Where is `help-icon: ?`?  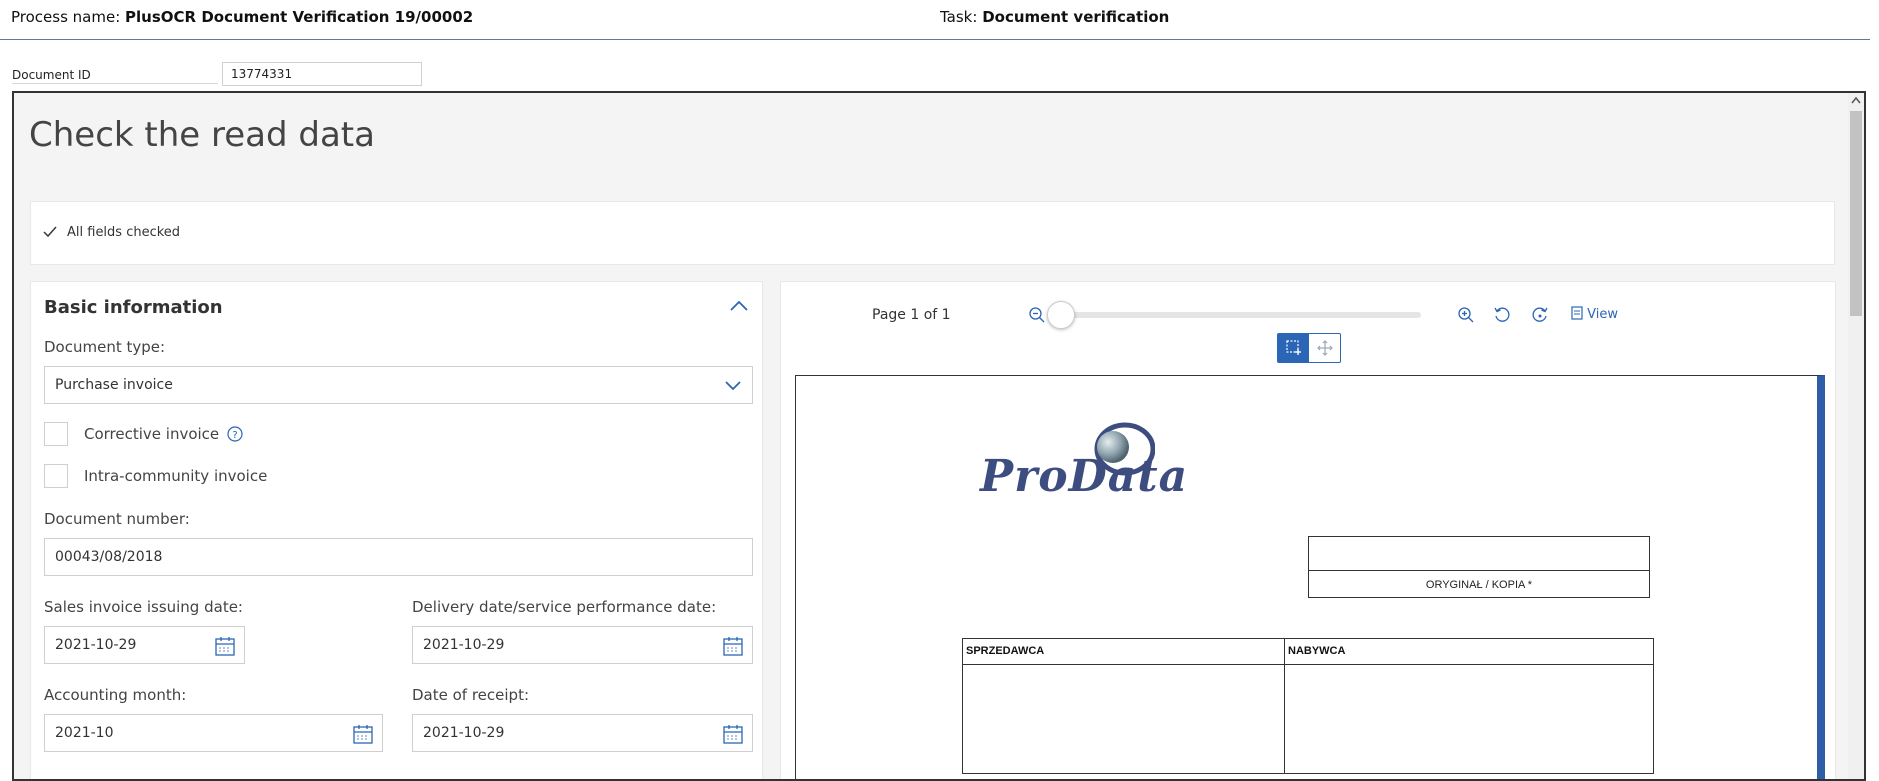 help-icon: ? is located at coordinates (235, 434).